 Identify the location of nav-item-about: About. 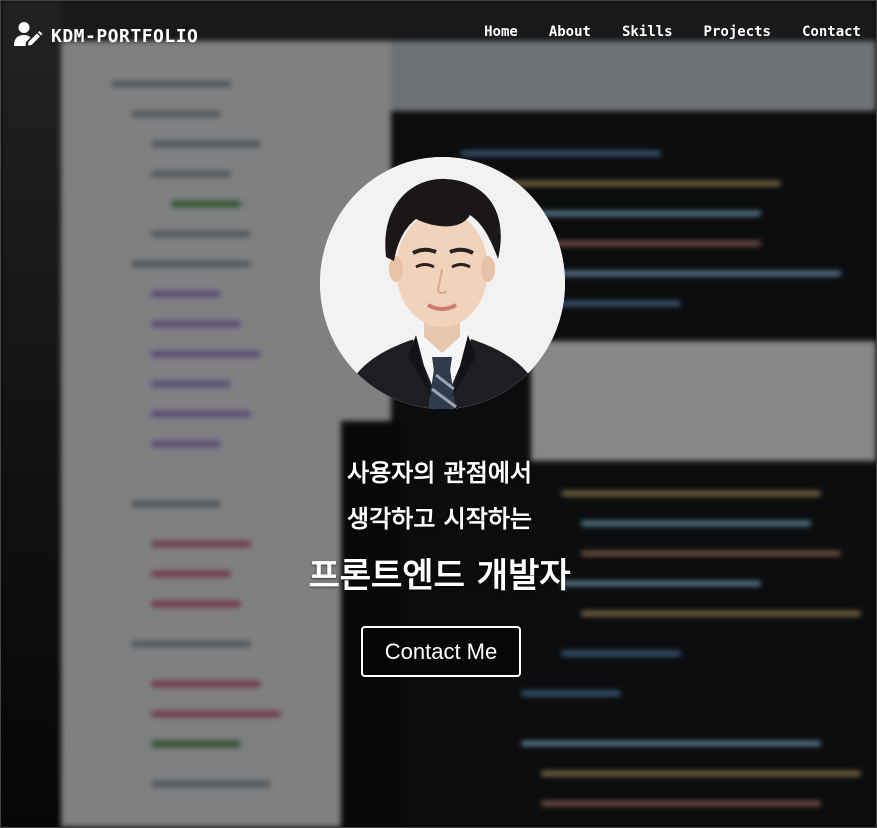
(570, 32).